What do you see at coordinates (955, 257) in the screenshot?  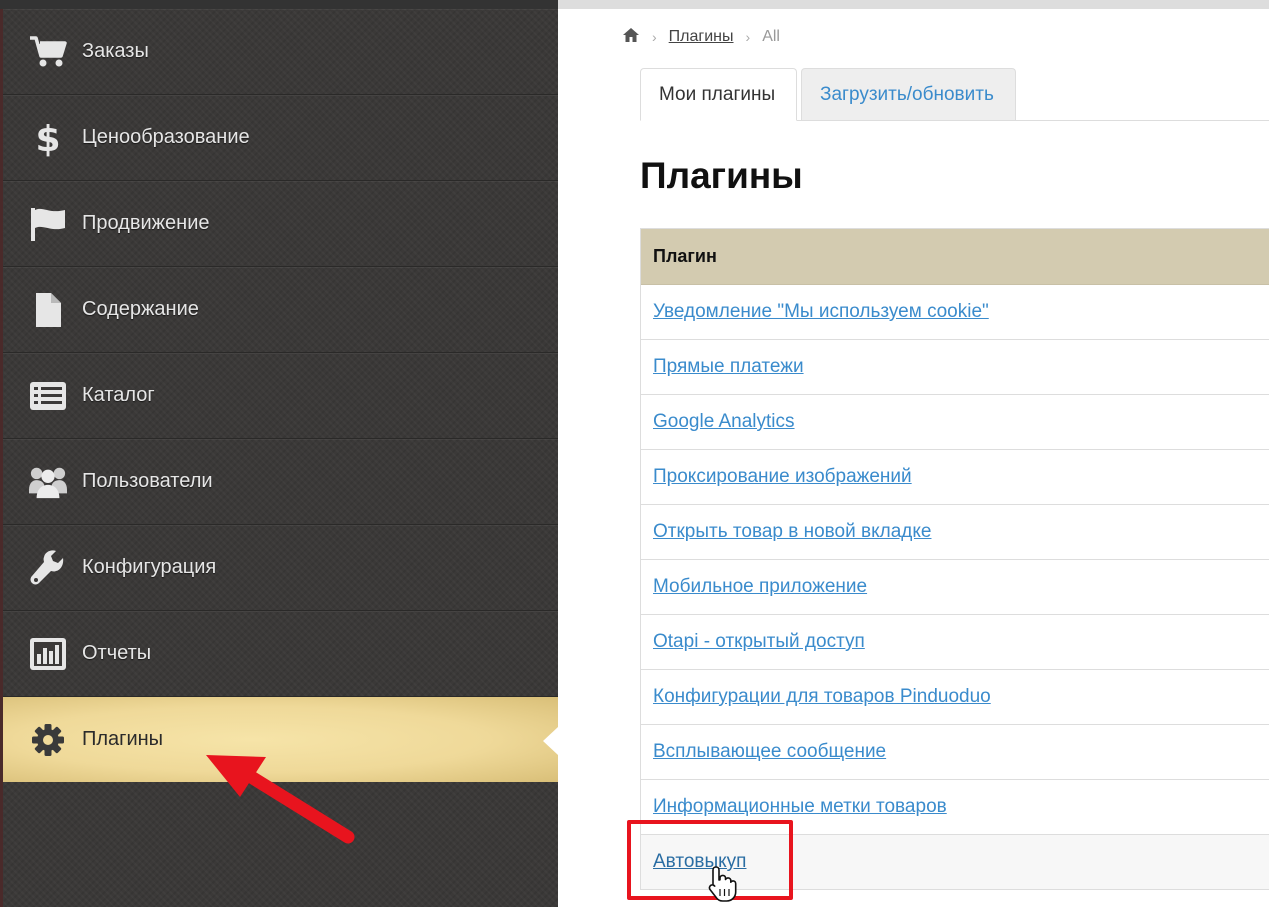 I see `table-header-plugin: Плагин` at bounding box center [955, 257].